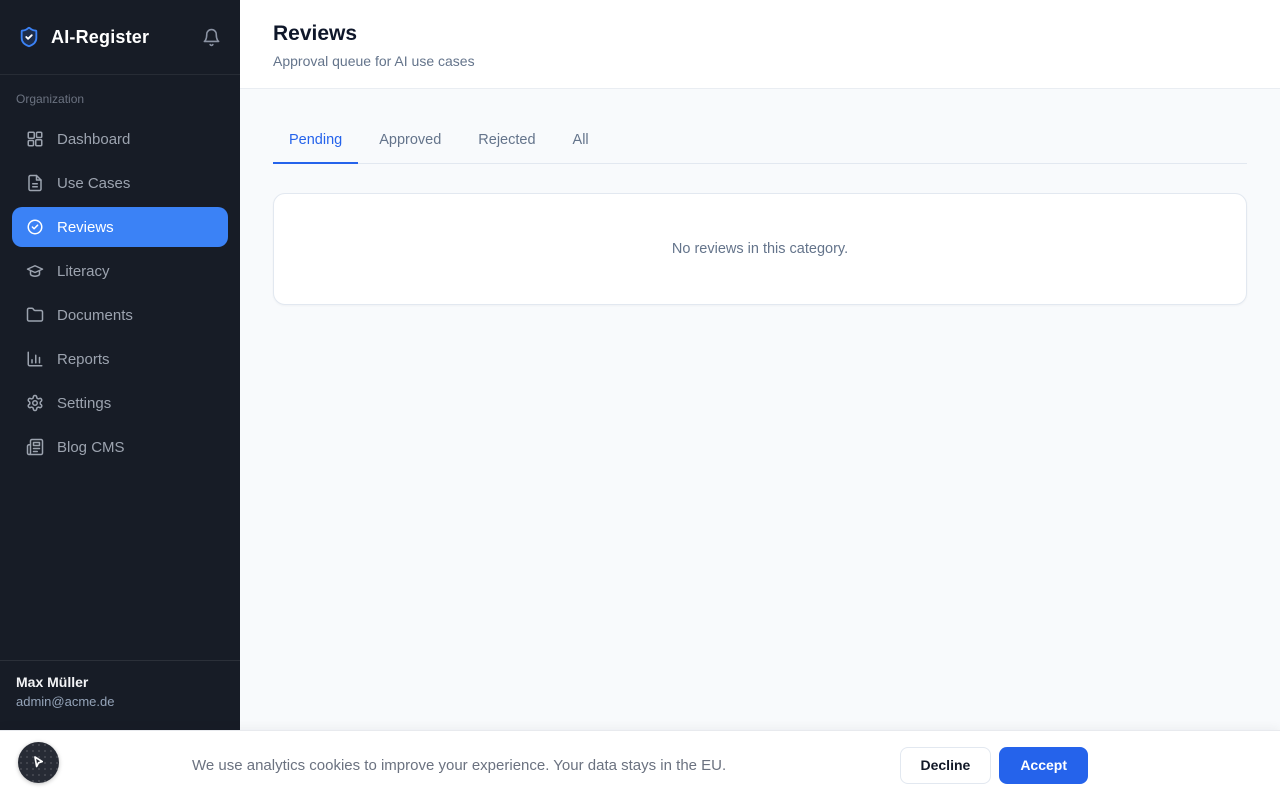 This screenshot has height=800, width=1280. I want to click on empty-state-message: No reviews in this category., so click(760, 249).